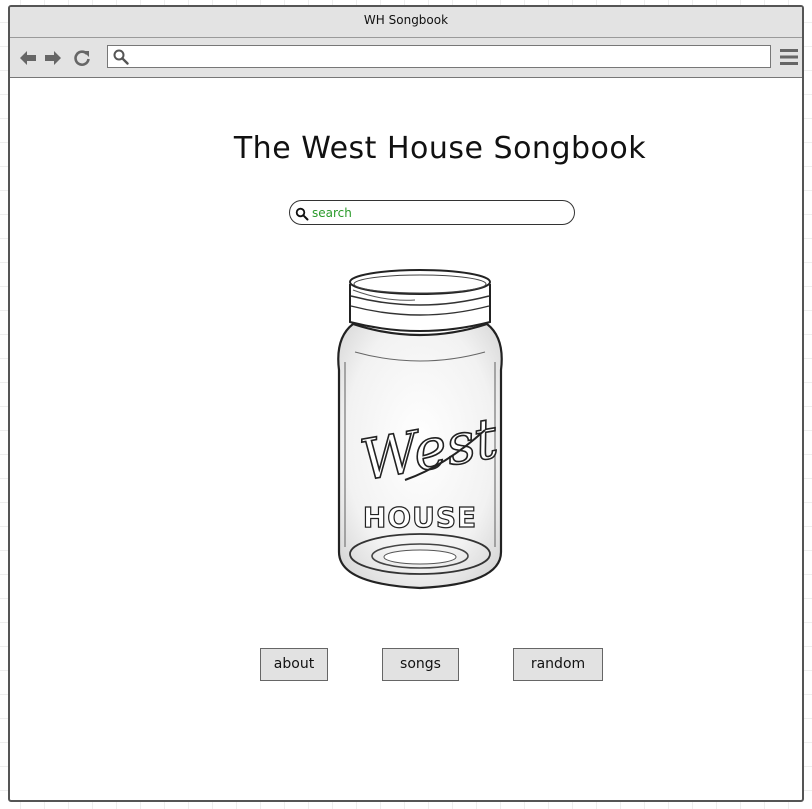 This screenshot has width=812, height=809. I want to click on mason-jar-logo: West HOUSE, so click(420, 427).